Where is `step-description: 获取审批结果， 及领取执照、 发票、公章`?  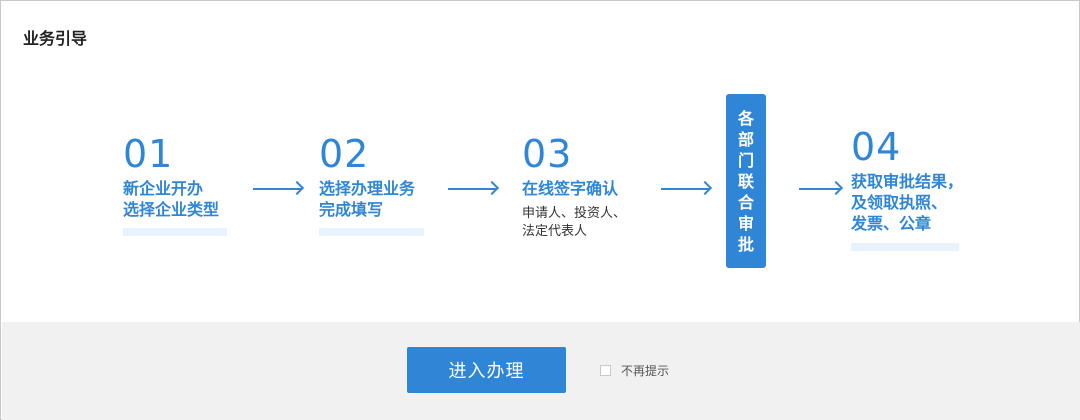 step-description: 获取审批结果， 及领取执照、 发票、公章 is located at coordinates (907, 202).